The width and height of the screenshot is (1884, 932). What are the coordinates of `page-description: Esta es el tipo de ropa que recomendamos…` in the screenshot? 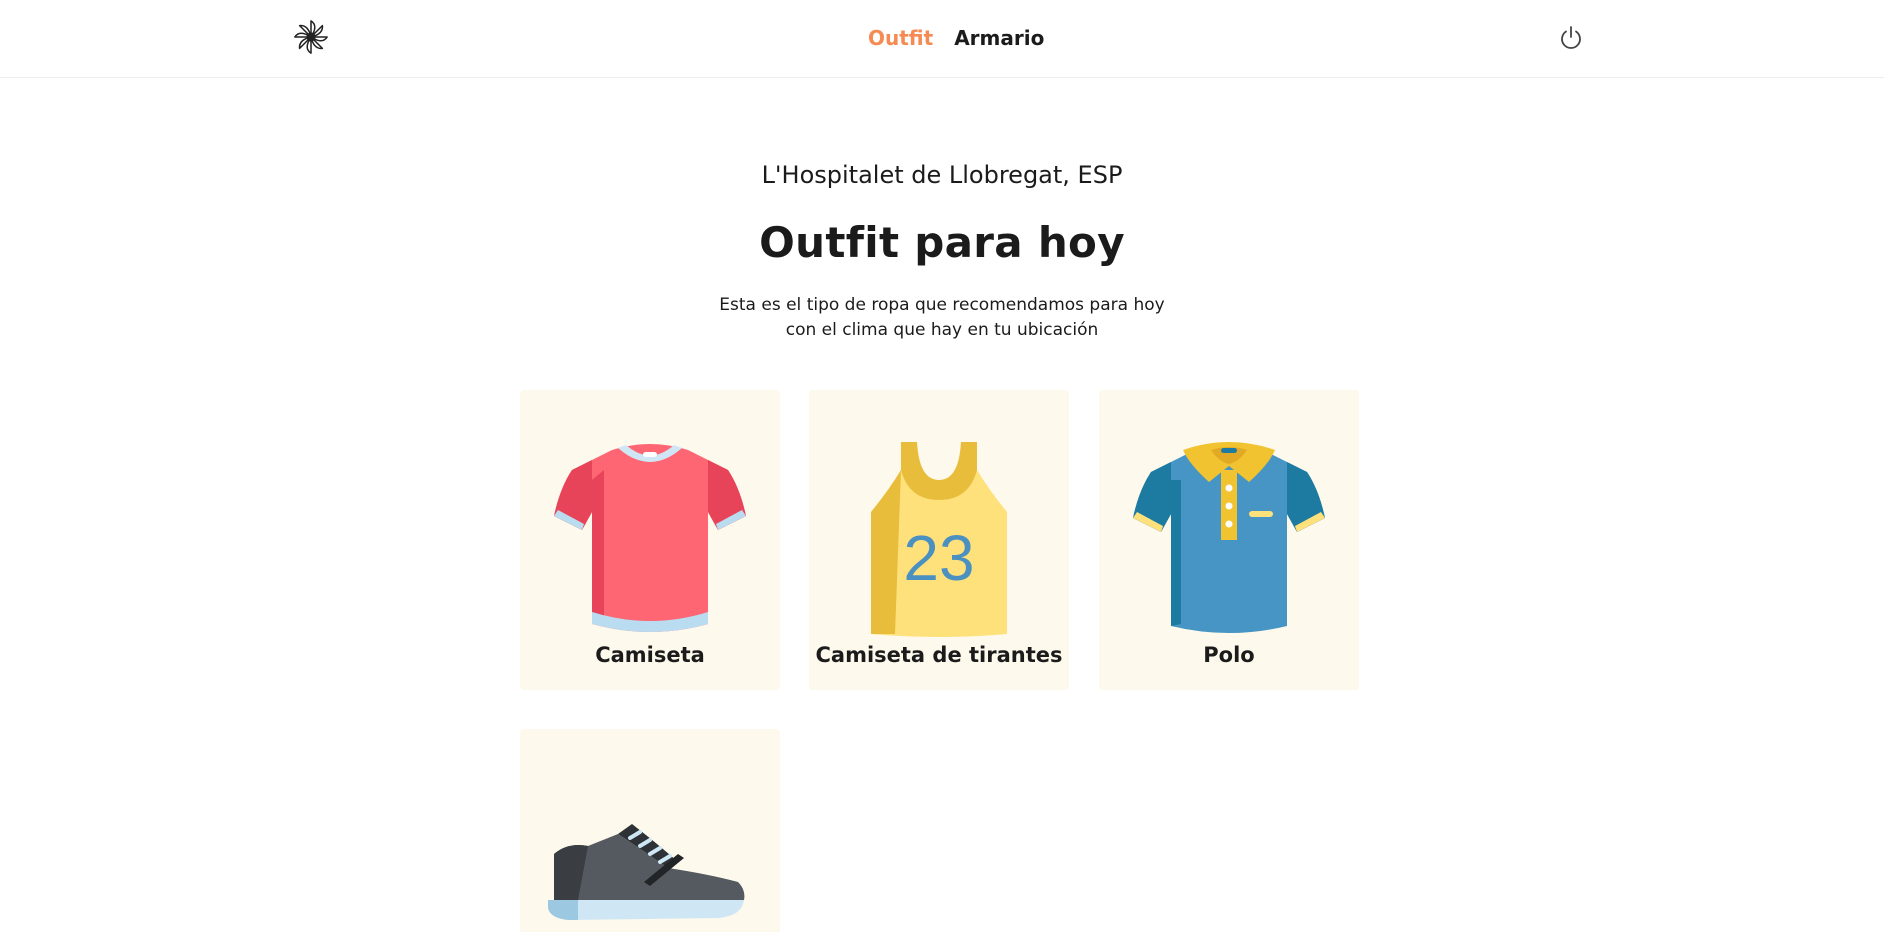 It's located at (942, 318).